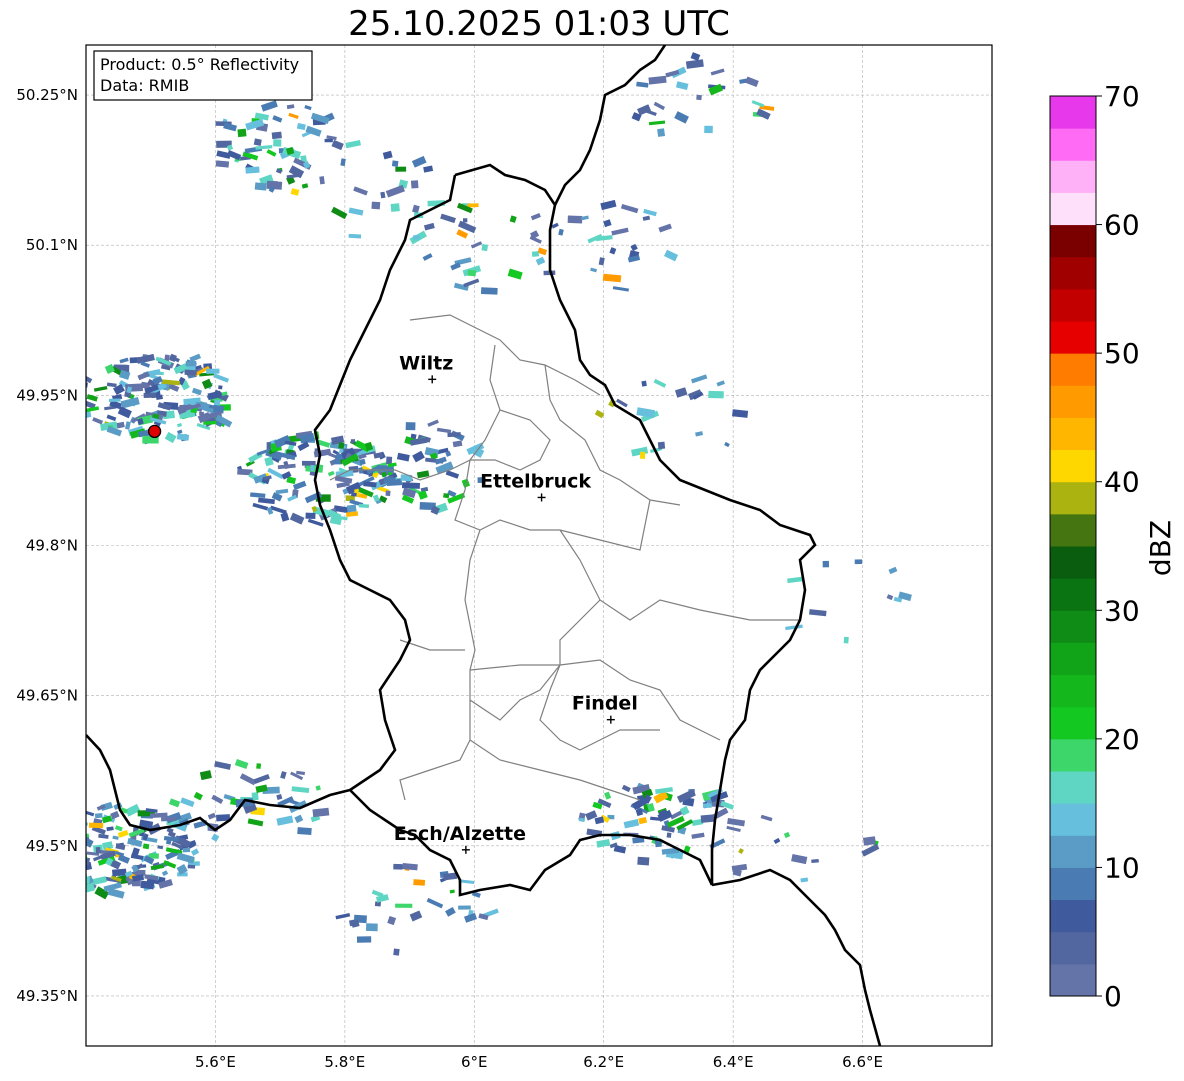  Describe the element at coordinates (203, 75) in the screenshot. I see `info-box: Product: 0.5° Reflectivity Data: RMIB` at that location.